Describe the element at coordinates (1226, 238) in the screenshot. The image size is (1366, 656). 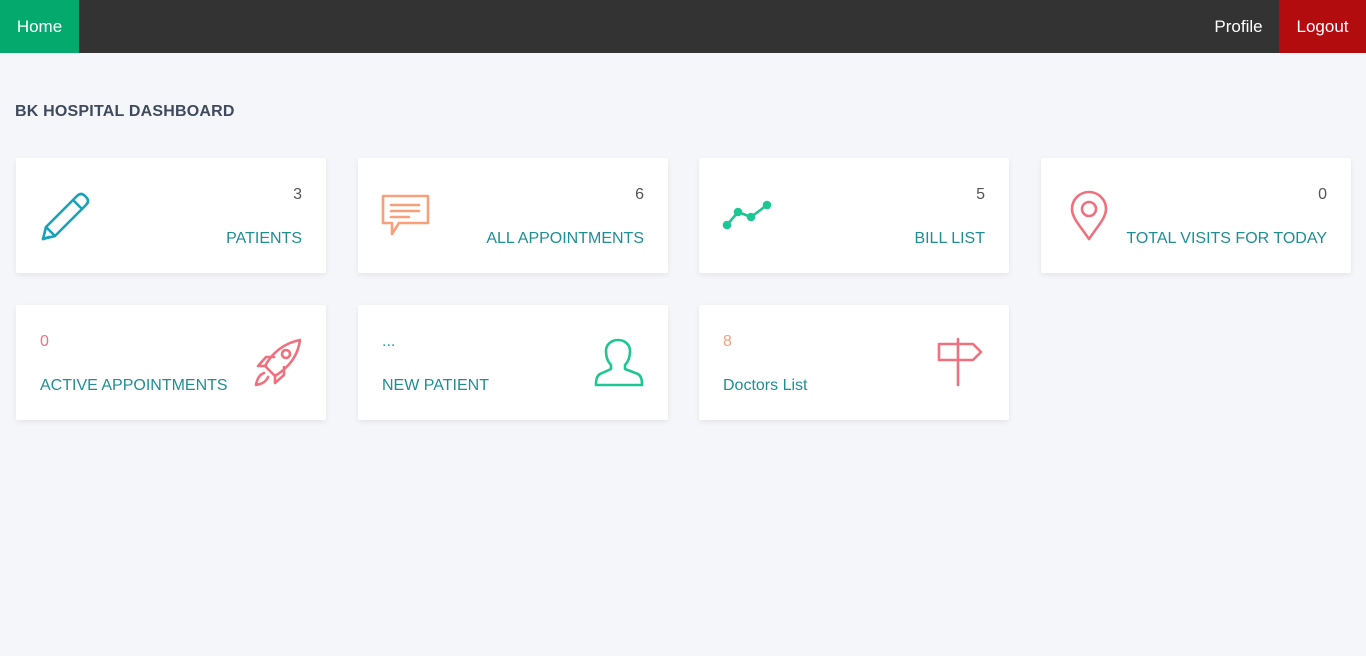
I see `total-visits-label: TOTAL VISITS FOR TODAY` at that location.